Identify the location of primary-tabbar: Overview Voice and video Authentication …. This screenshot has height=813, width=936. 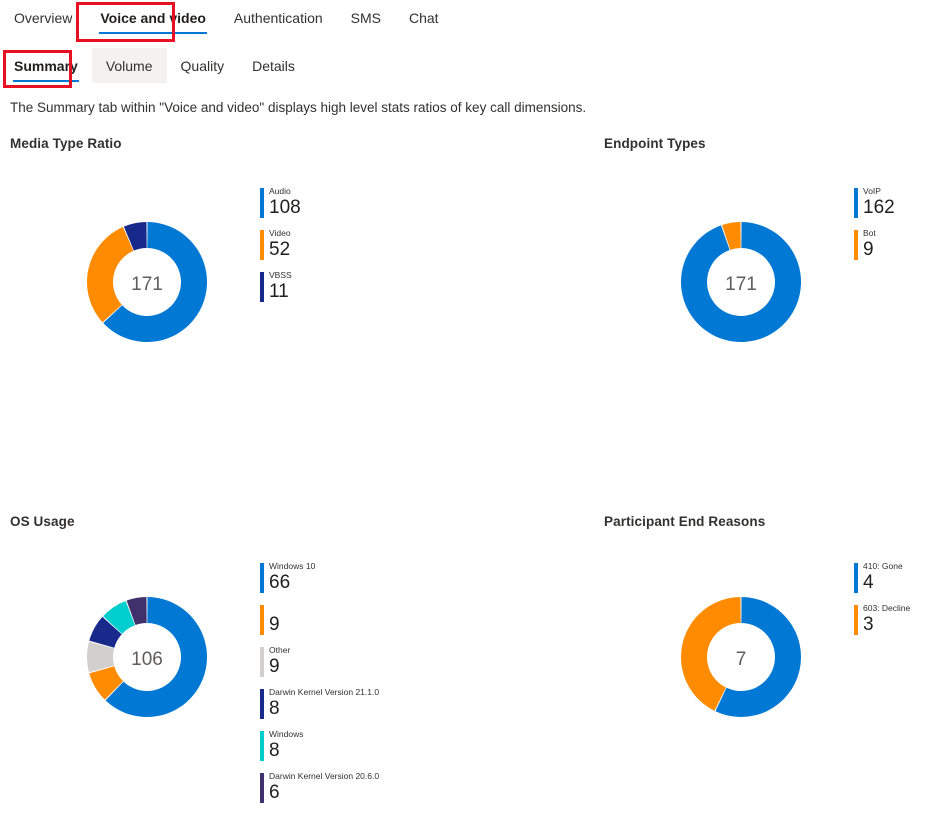
(226, 21).